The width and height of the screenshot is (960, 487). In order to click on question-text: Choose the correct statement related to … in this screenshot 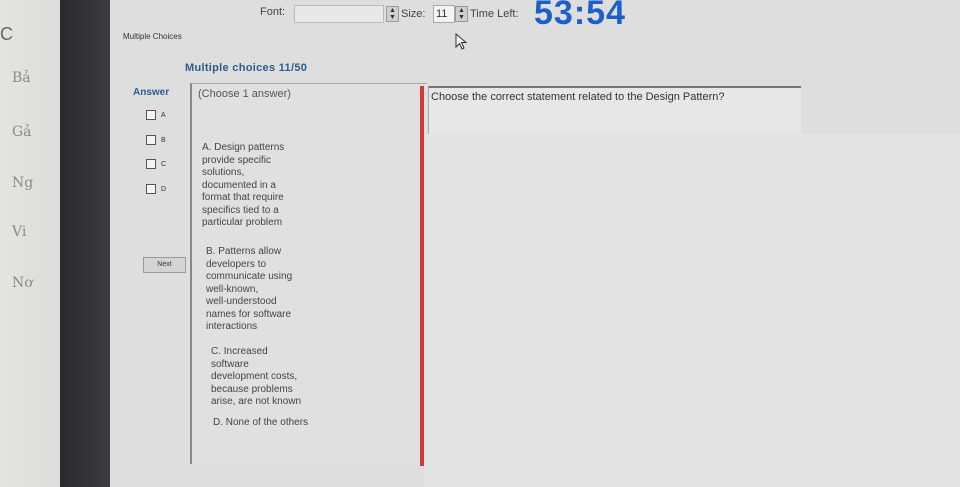, I will do `click(578, 97)`.